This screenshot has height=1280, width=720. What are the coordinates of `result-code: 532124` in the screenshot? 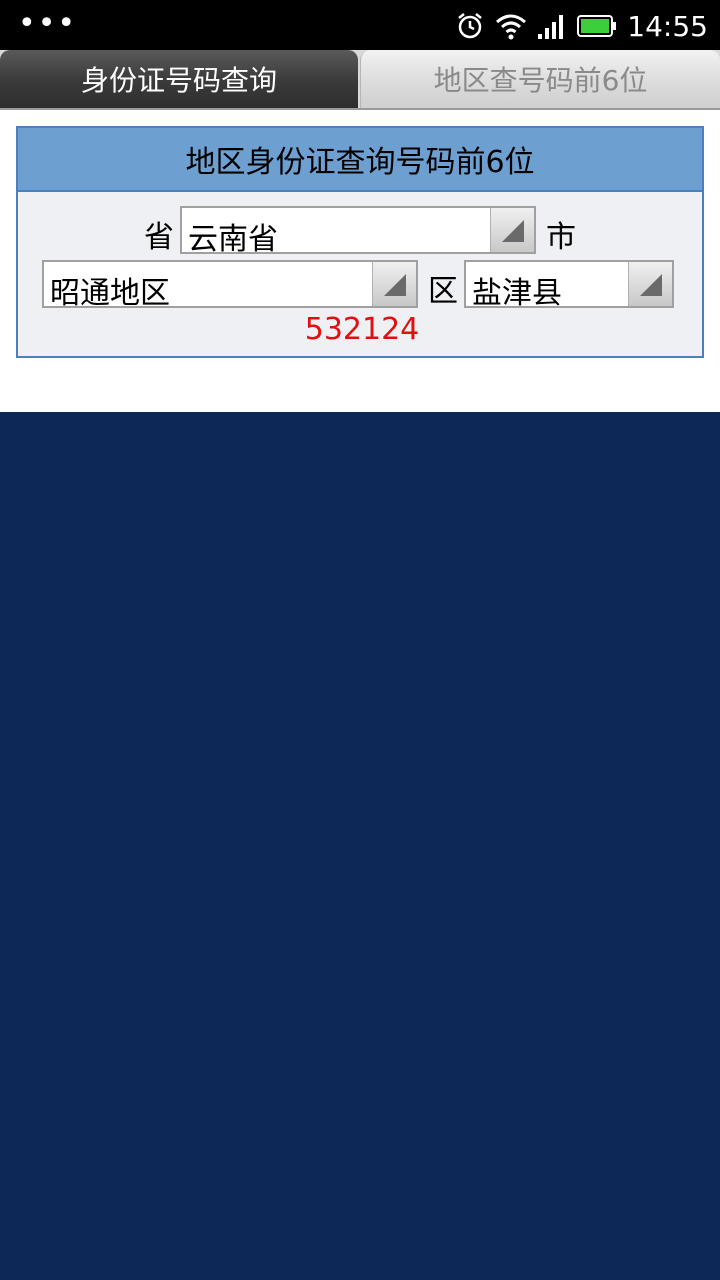 It's located at (362, 329).